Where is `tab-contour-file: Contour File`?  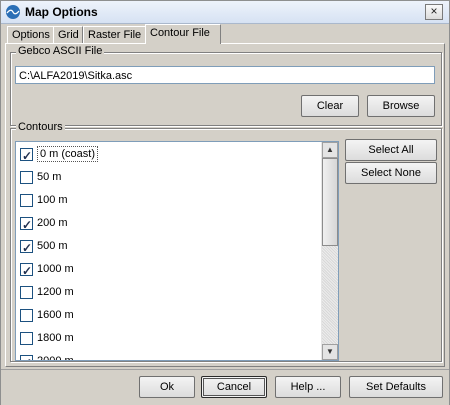
tab-contour-file: Contour File is located at coordinates (183, 34).